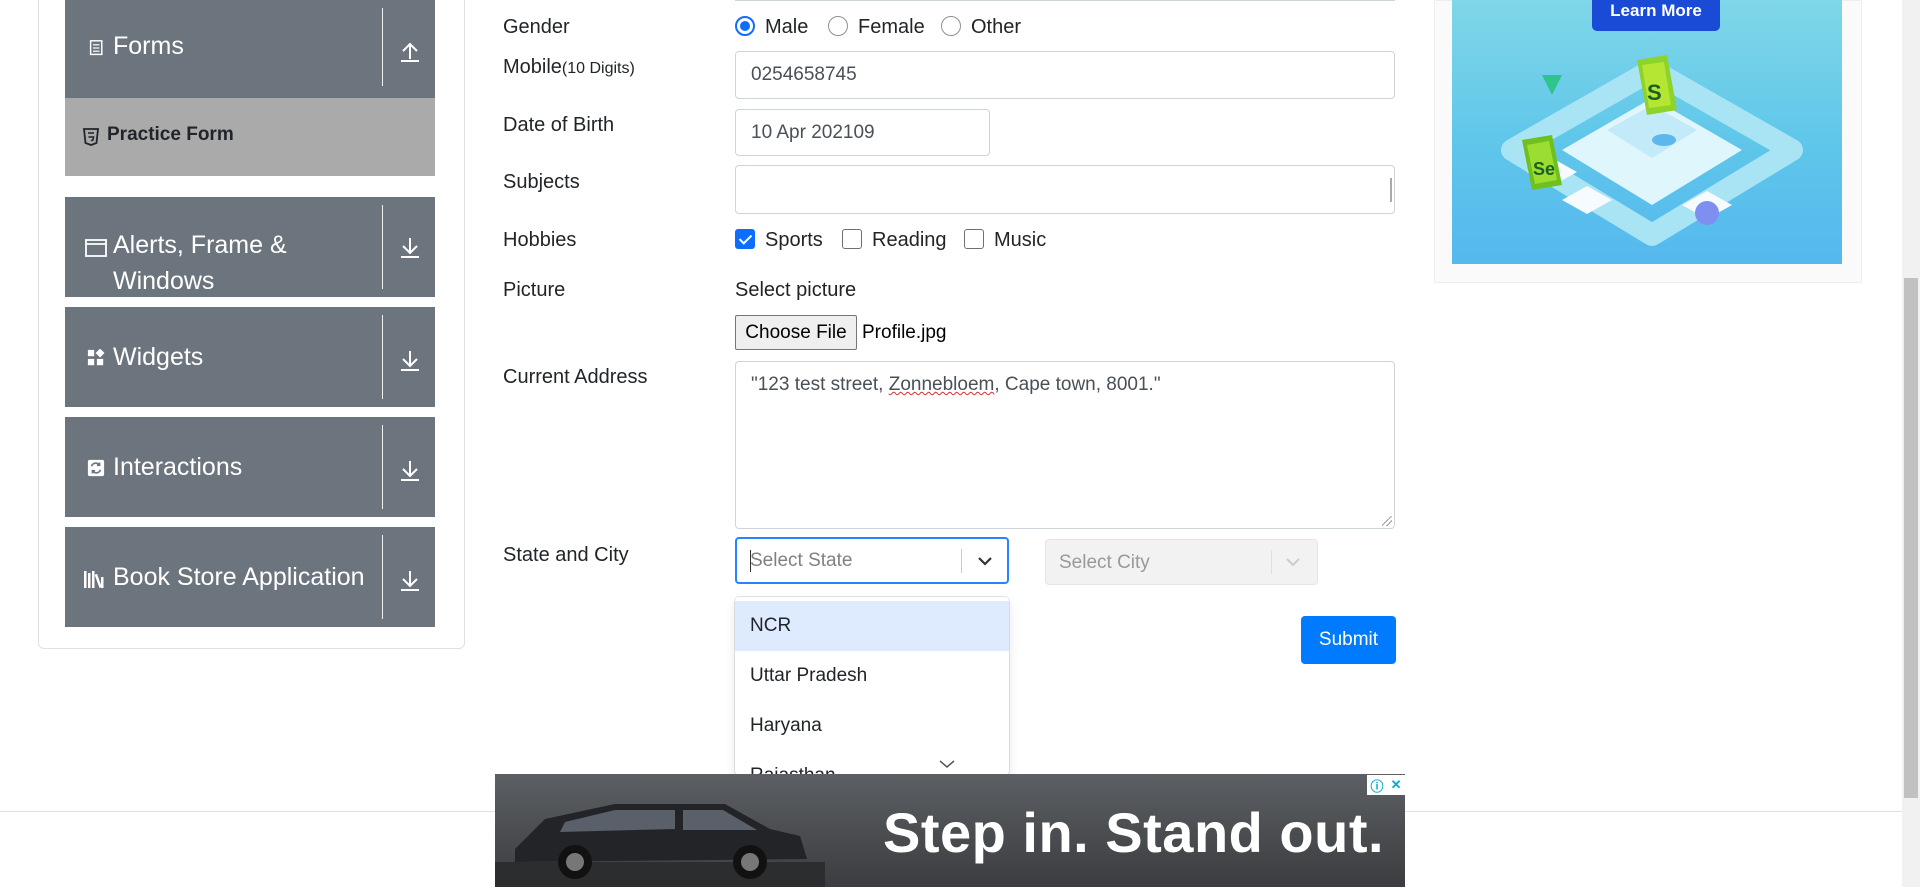 Image resolution: width=1920 pixels, height=887 pixels. What do you see at coordinates (1065, 75) in the screenshot?
I see `mobile-input: 0254658745` at bounding box center [1065, 75].